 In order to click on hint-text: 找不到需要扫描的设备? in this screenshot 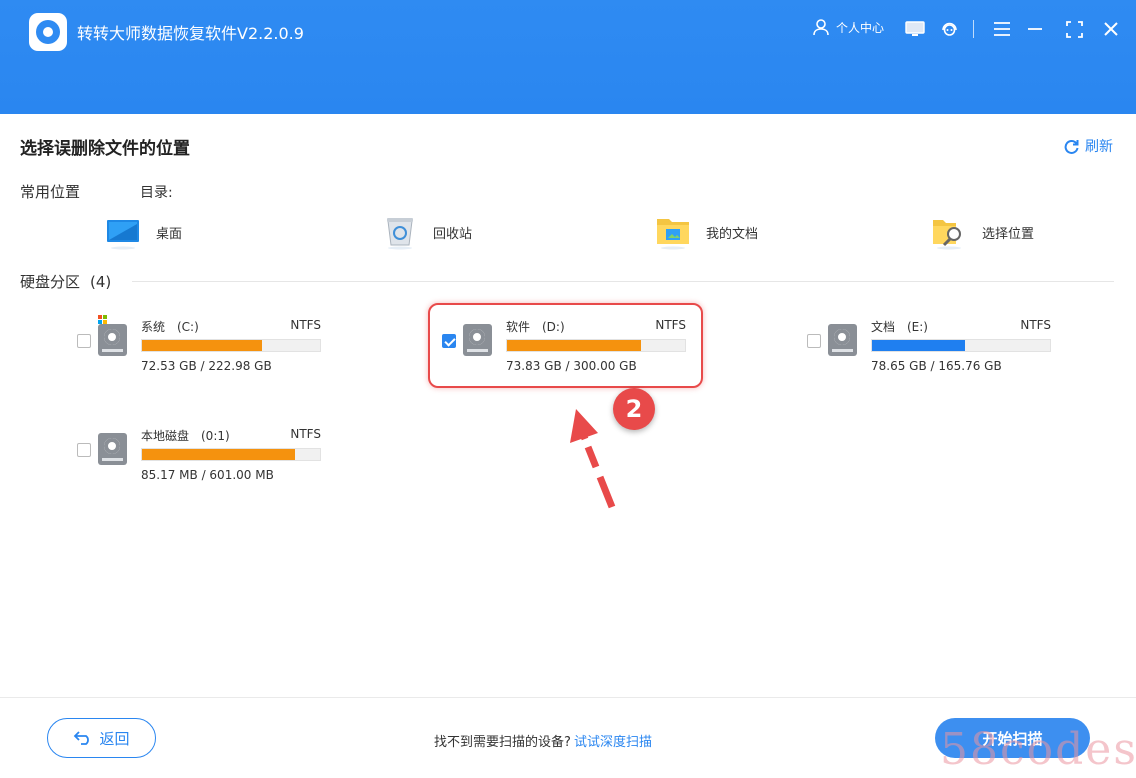, I will do `click(502, 742)`.